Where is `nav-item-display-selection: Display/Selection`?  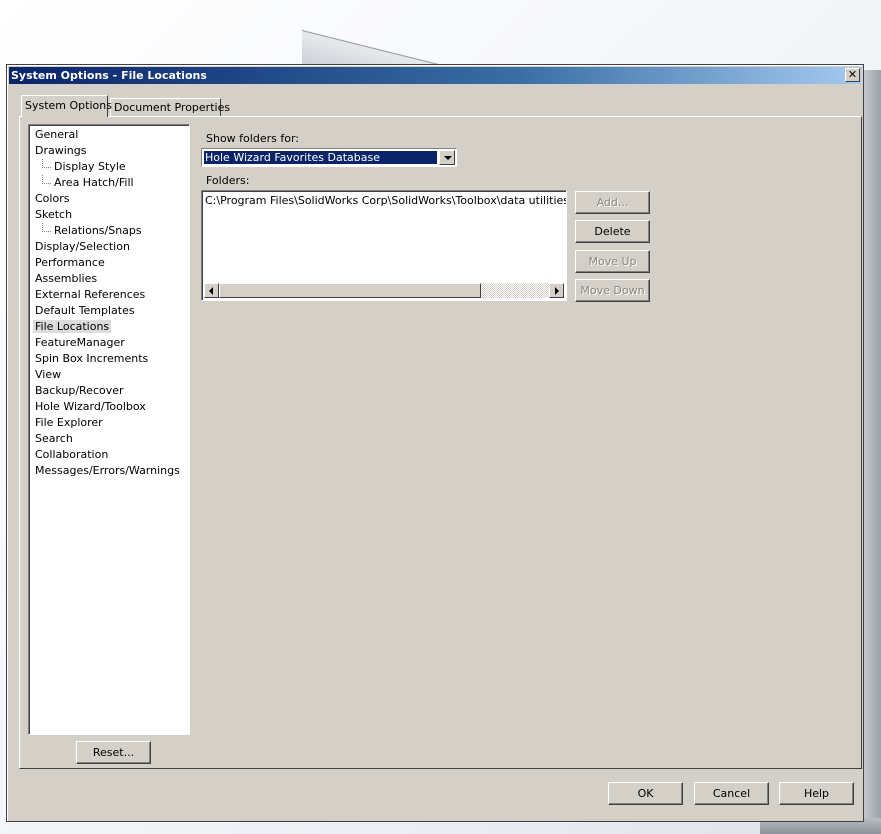
nav-item-display-selection: Display/Selection is located at coordinates (109, 247).